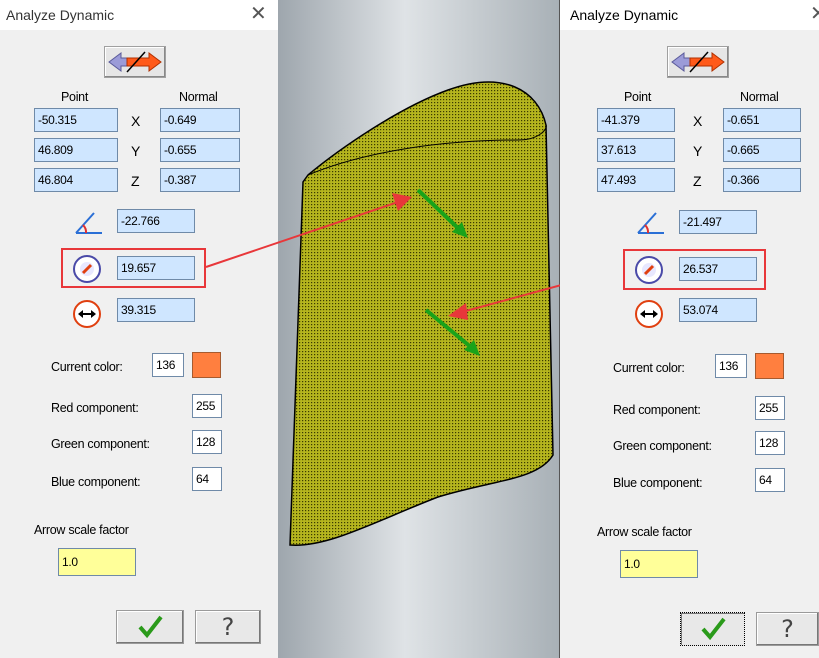 The image size is (819, 658). What do you see at coordinates (644, 532) in the screenshot?
I see `arrow-scale-label: Arrow scale factor` at bounding box center [644, 532].